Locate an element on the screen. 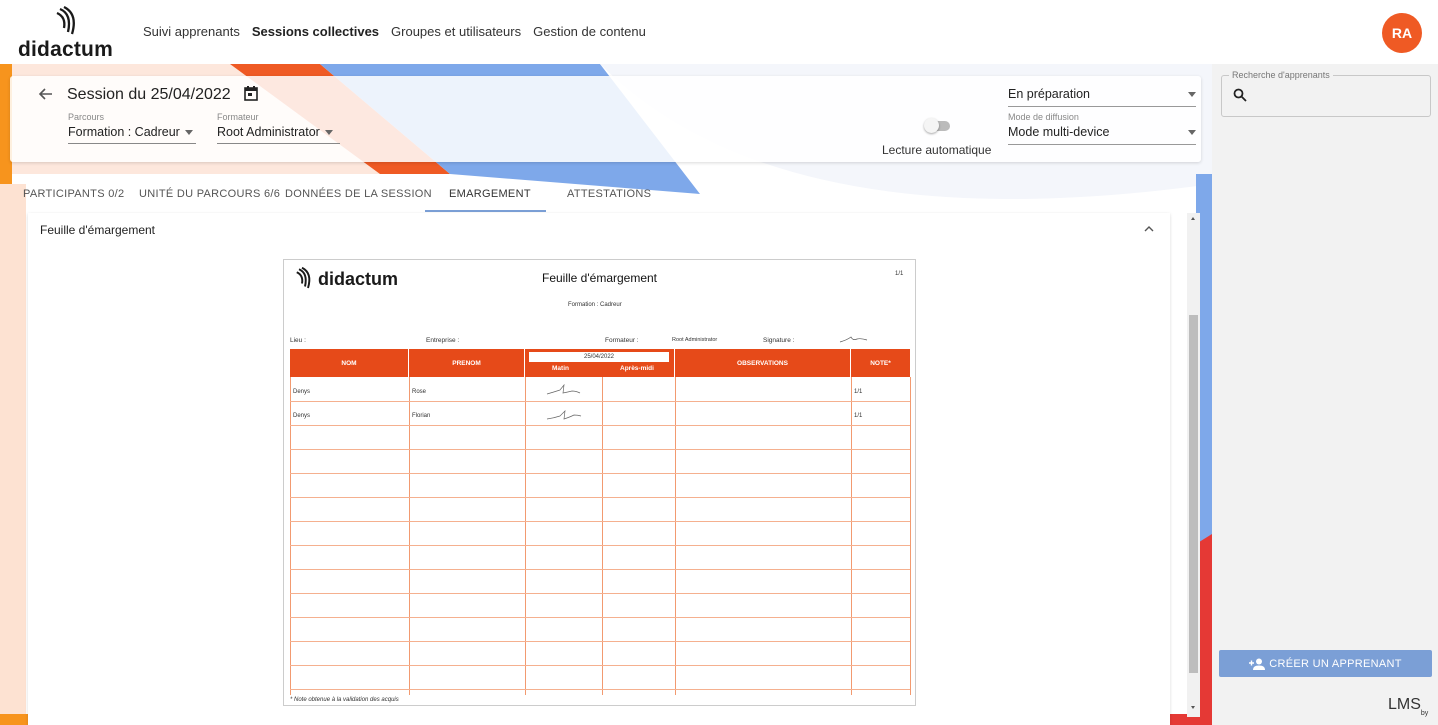 This screenshot has width=1438, height=725. sheet-formateur-value: Root Administrator is located at coordinates (695, 340).